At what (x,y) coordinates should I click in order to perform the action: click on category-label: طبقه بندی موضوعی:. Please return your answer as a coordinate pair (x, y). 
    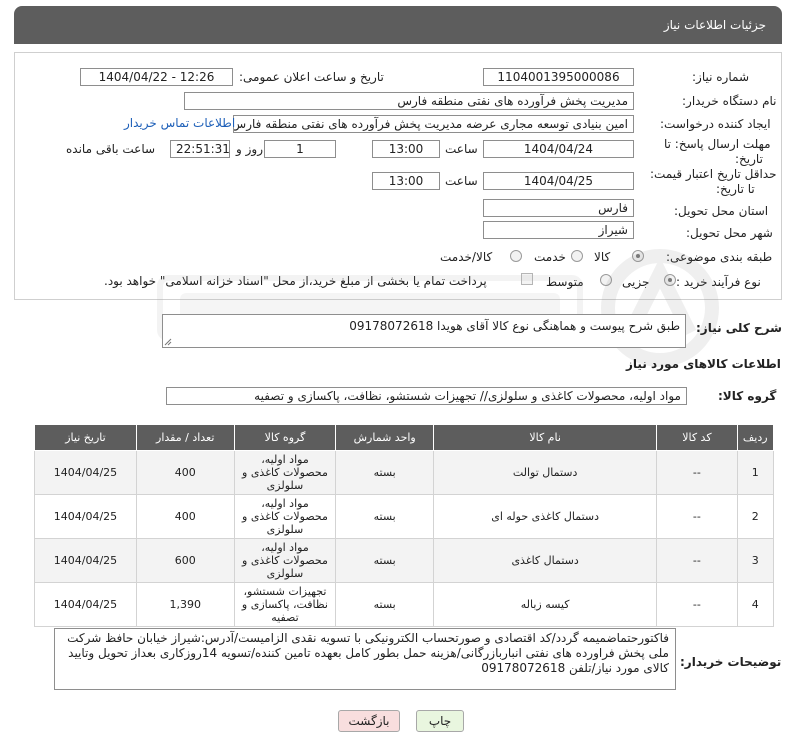
    Looking at the image, I should click on (719, 257).